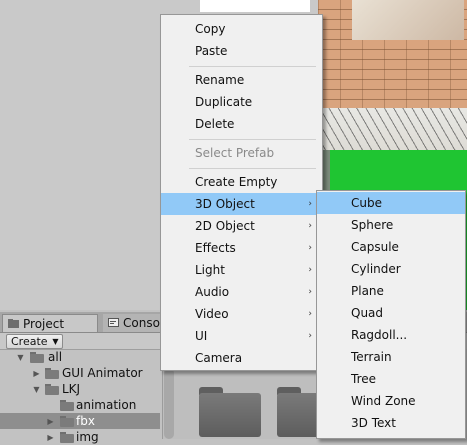  I want to click on tree-row-lkj: ▼ LKJ, so click(80, 389).